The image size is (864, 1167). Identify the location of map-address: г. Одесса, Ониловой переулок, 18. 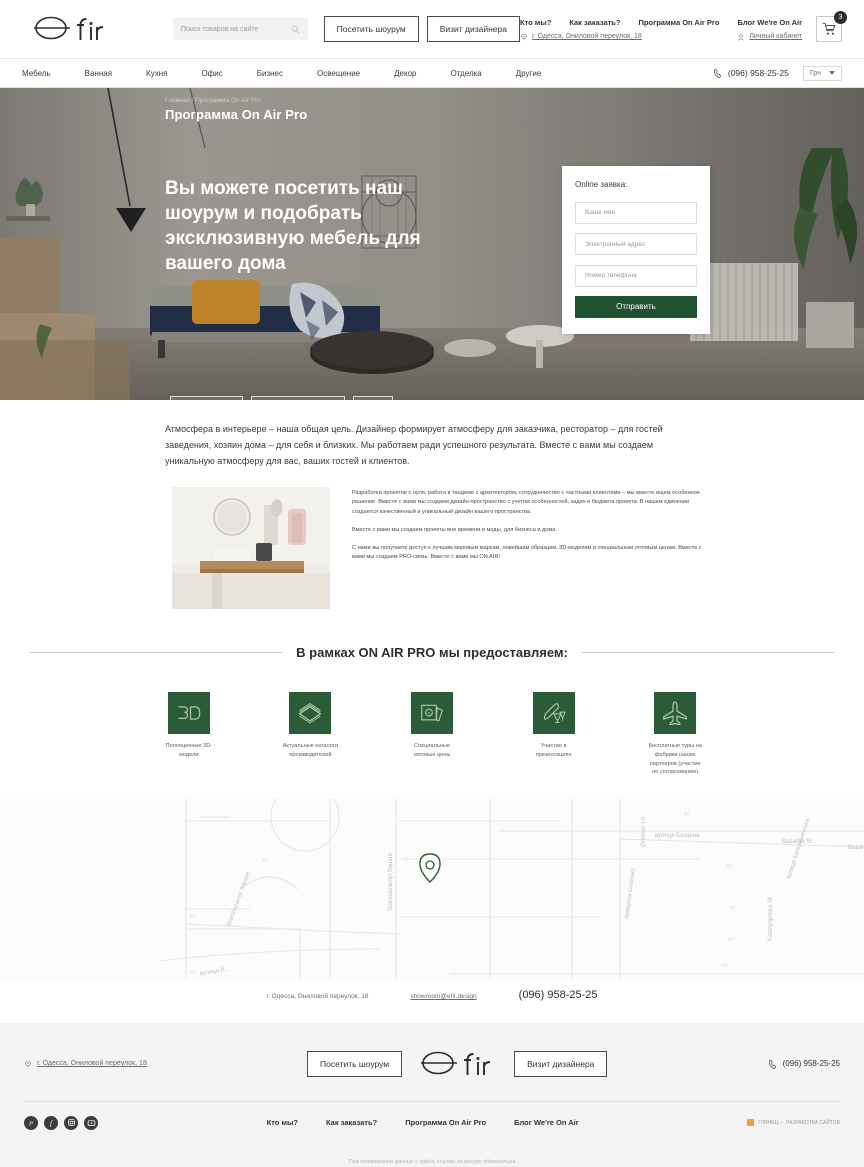
(317, 996).